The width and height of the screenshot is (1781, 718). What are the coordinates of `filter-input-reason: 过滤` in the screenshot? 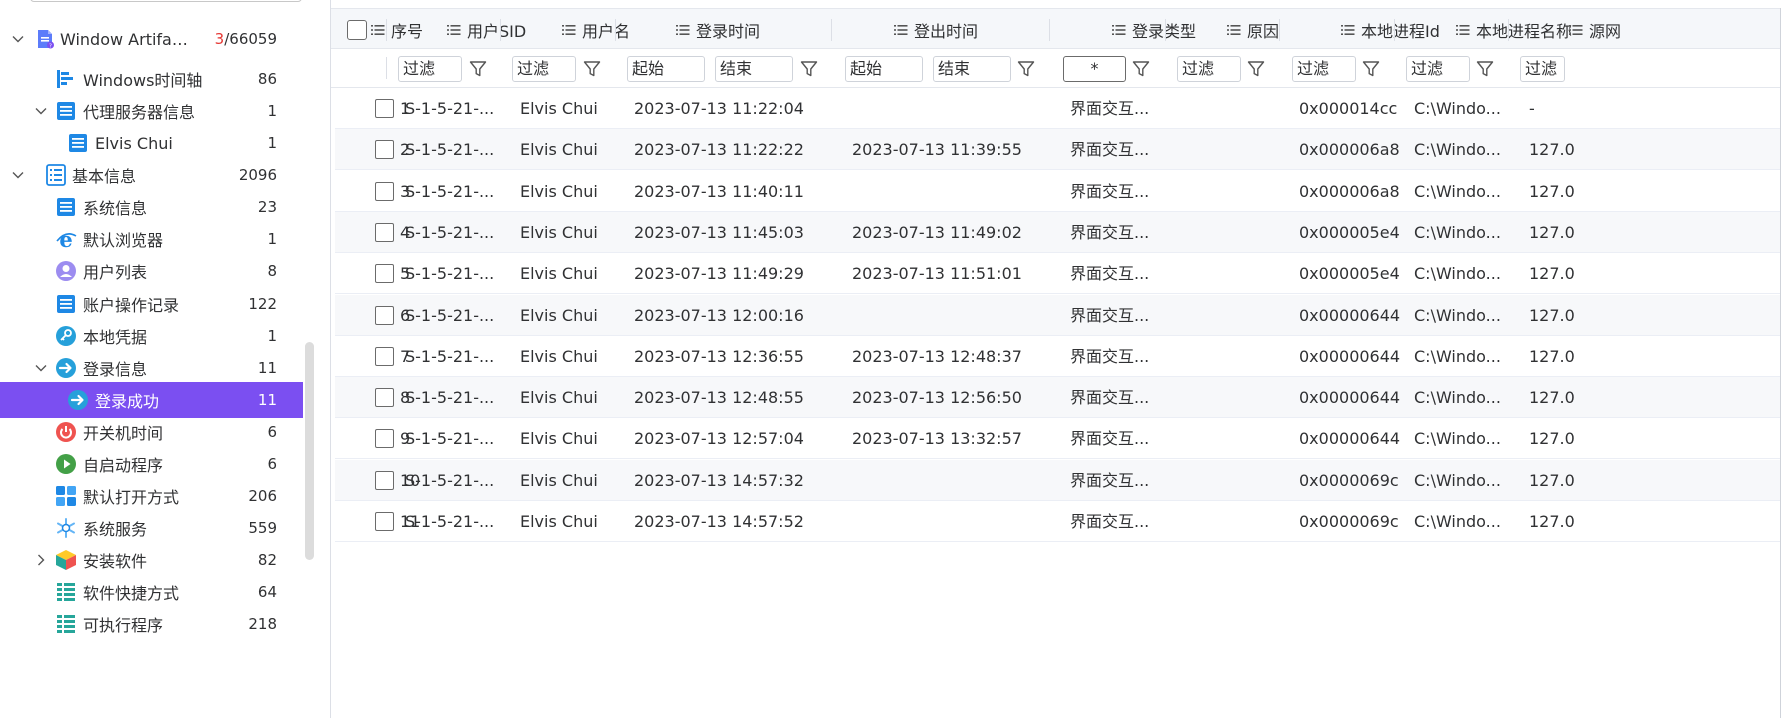 It's located at (1209, 69).